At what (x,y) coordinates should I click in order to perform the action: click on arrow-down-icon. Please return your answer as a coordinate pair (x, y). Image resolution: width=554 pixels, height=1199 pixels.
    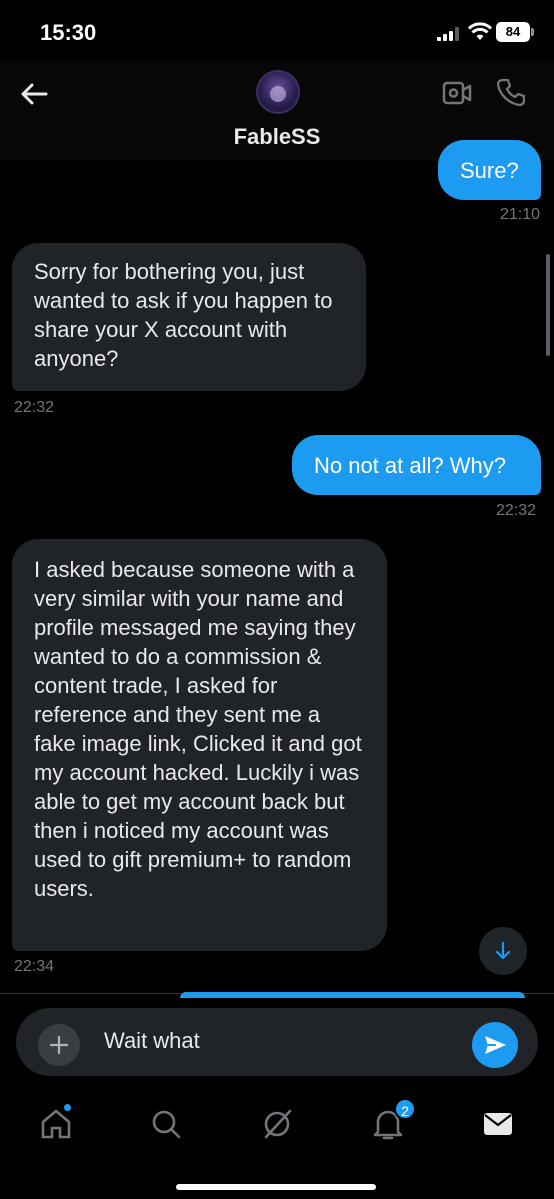
    Looking at the image, I should click on (503, 950).